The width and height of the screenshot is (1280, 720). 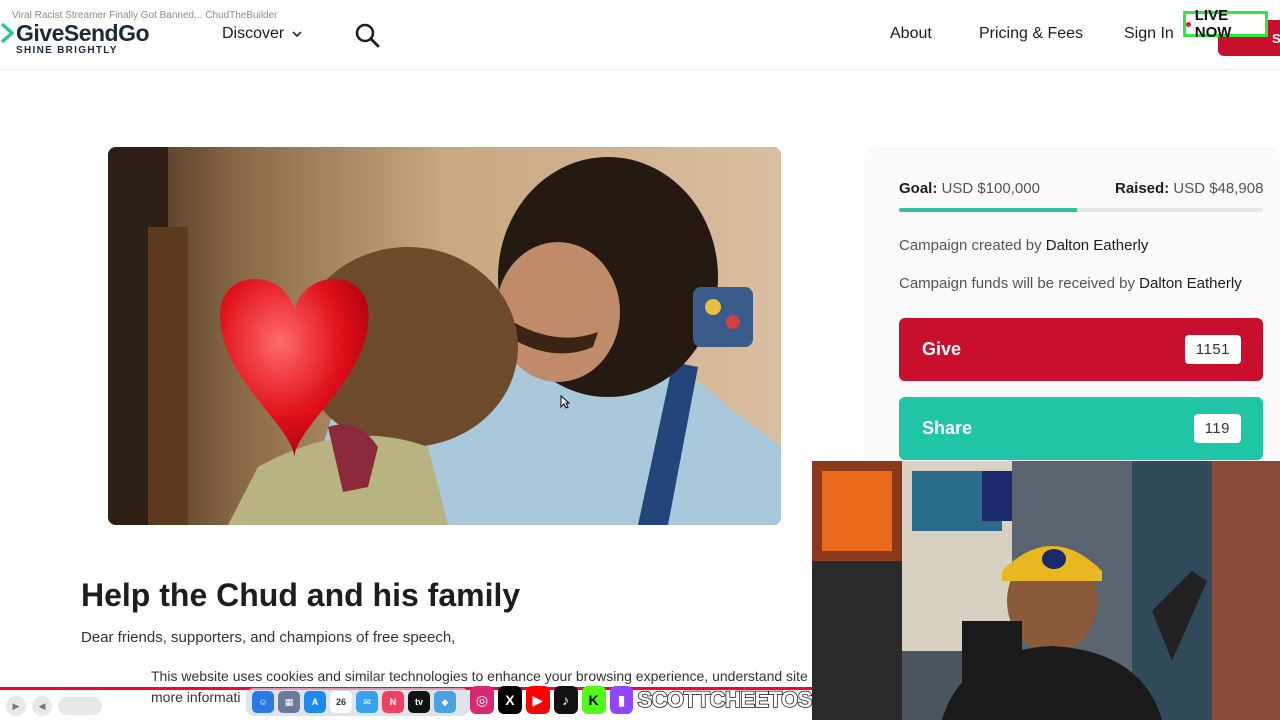 I want to click on tiktok-icon: ♪, so click(x=565, y=700).